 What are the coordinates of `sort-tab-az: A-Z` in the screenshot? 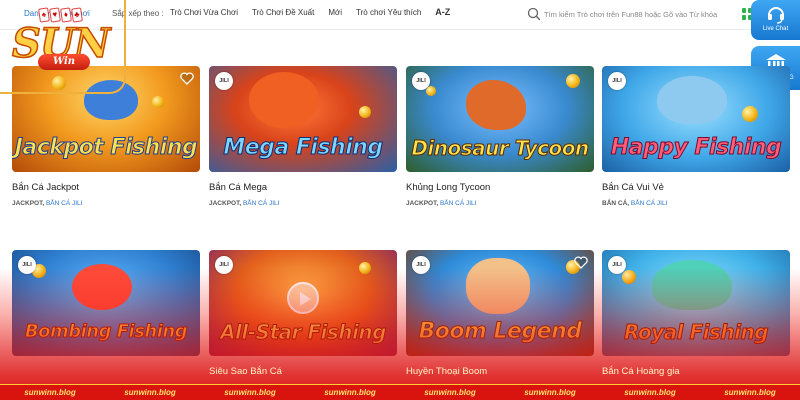 It's located at (442, 12).